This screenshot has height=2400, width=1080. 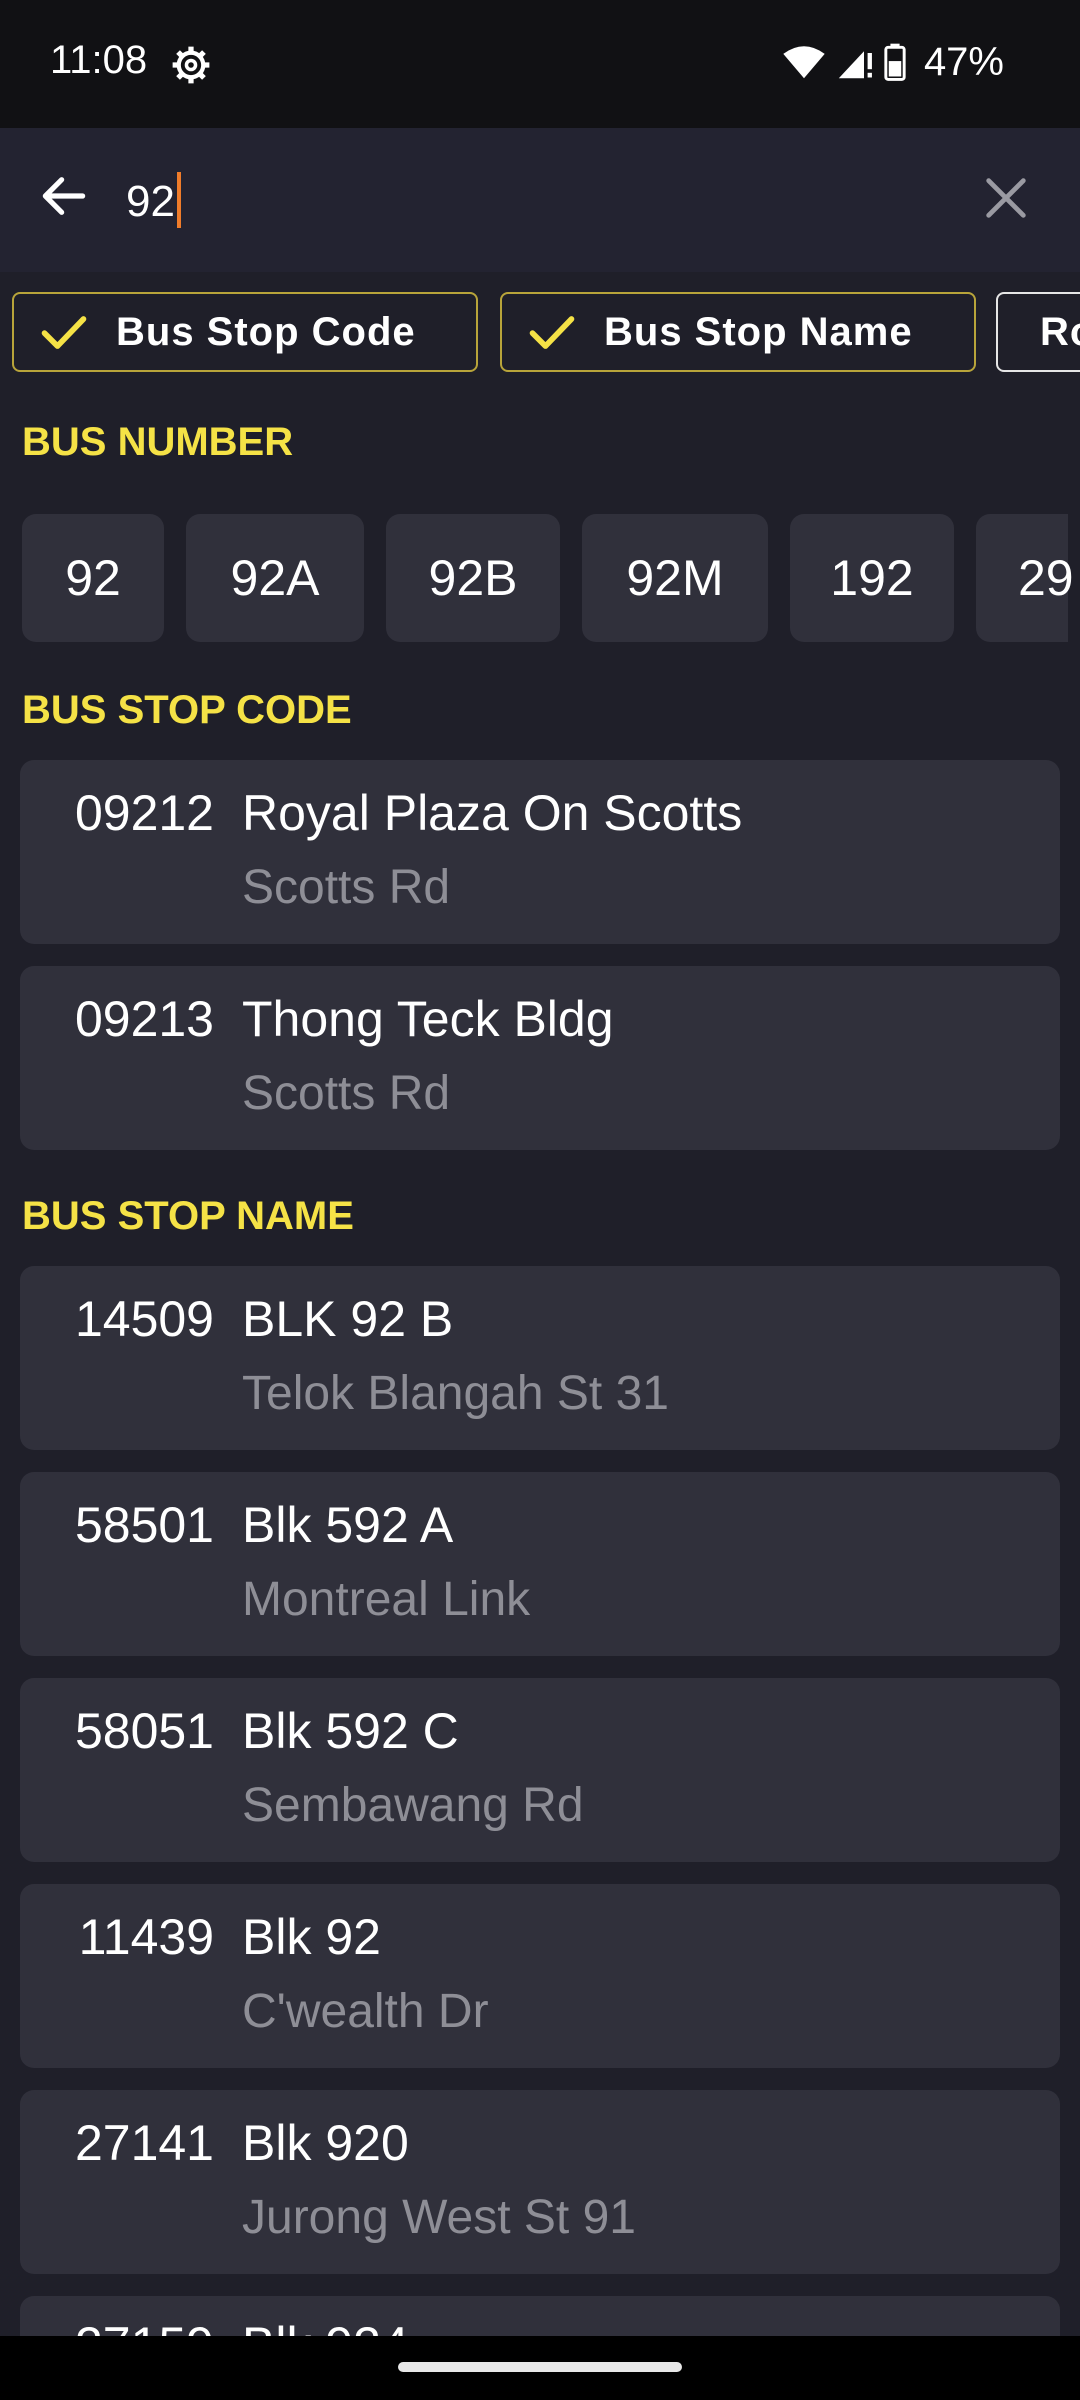 I want to click on filter-chips: Bus Stop Code Bus Stop Name Ro, so click(x=540, y=337).